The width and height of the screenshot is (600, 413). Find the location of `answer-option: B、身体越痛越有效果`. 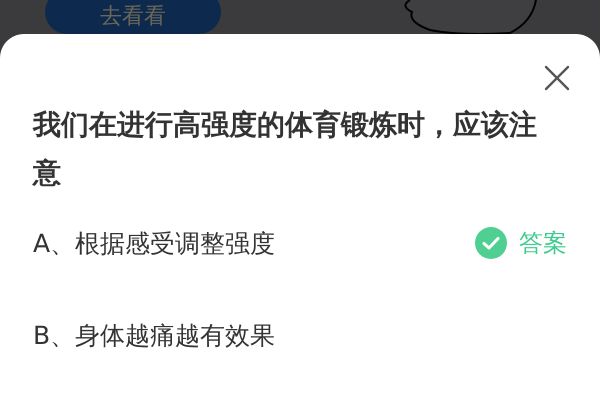

answer-option: B、身体越痛越有效果 is located at coordinates (300, 335).